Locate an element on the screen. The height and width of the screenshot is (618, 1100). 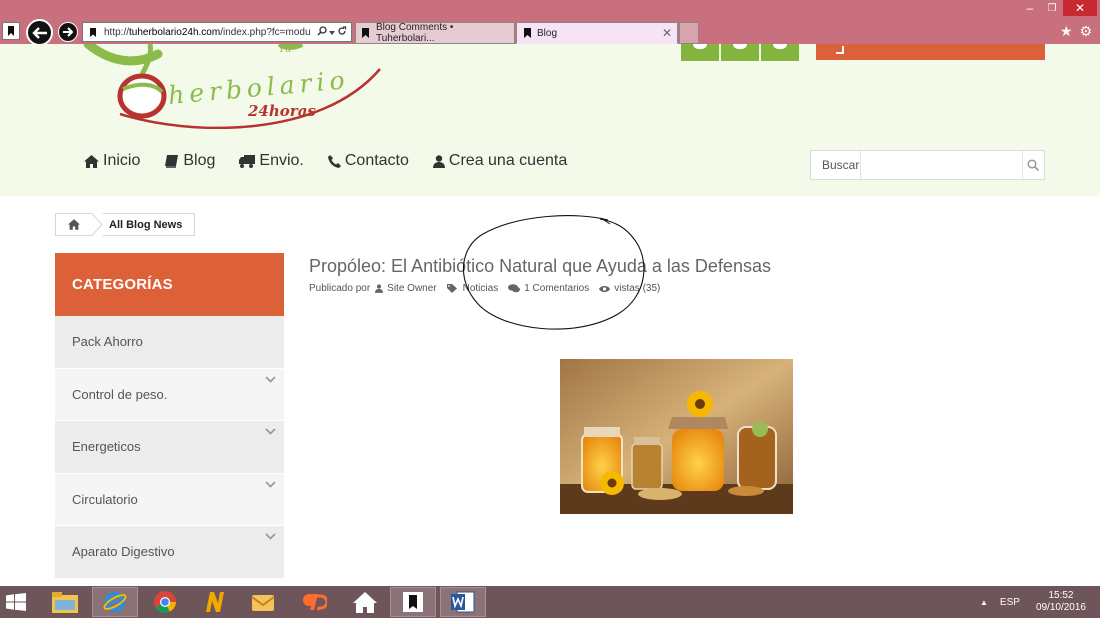
mail-app-icon is located at coordinates (263, 603).